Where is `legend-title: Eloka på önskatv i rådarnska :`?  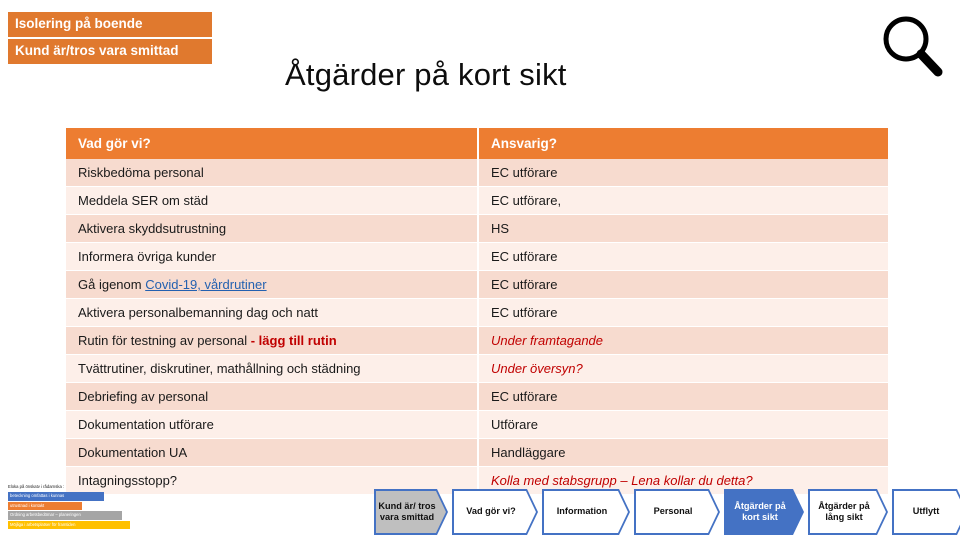 legend-title: Eloka på önskatv i rådarnska : is located at coordinates (36, 486).